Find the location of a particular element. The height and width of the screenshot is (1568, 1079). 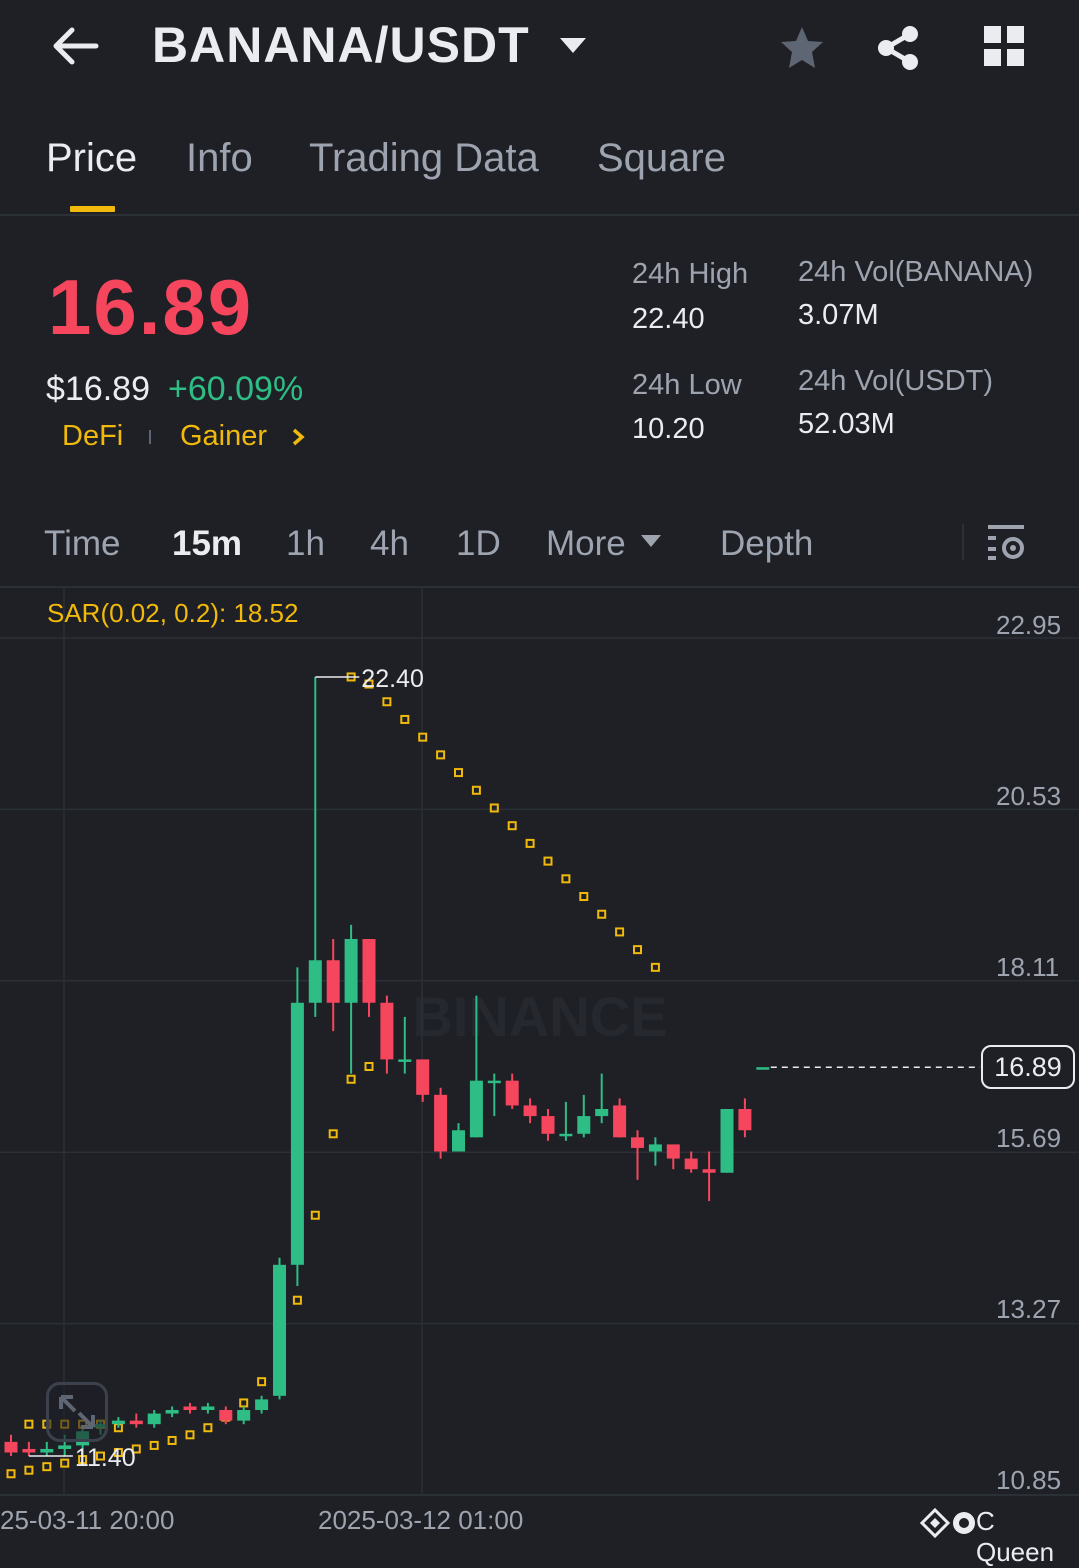

tf-more: More is located at coordinates (586, 544).